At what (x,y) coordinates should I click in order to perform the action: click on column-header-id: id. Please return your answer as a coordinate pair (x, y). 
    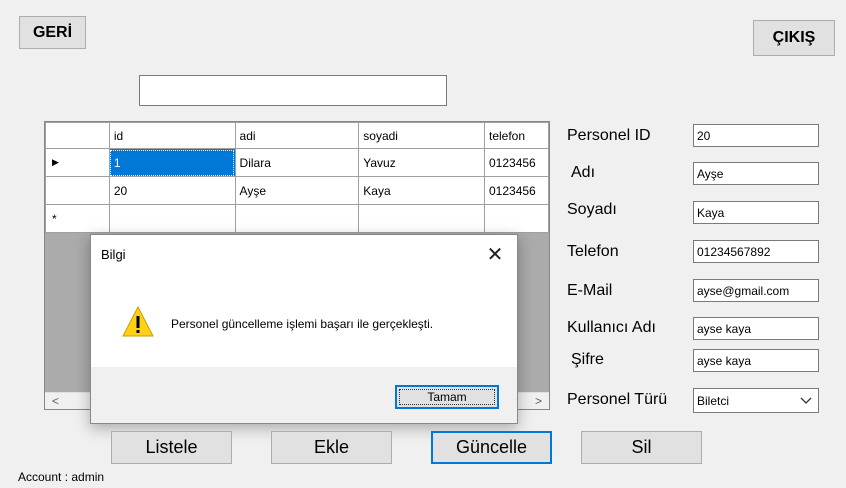
    Looking at the image, I should click on (172, 135).